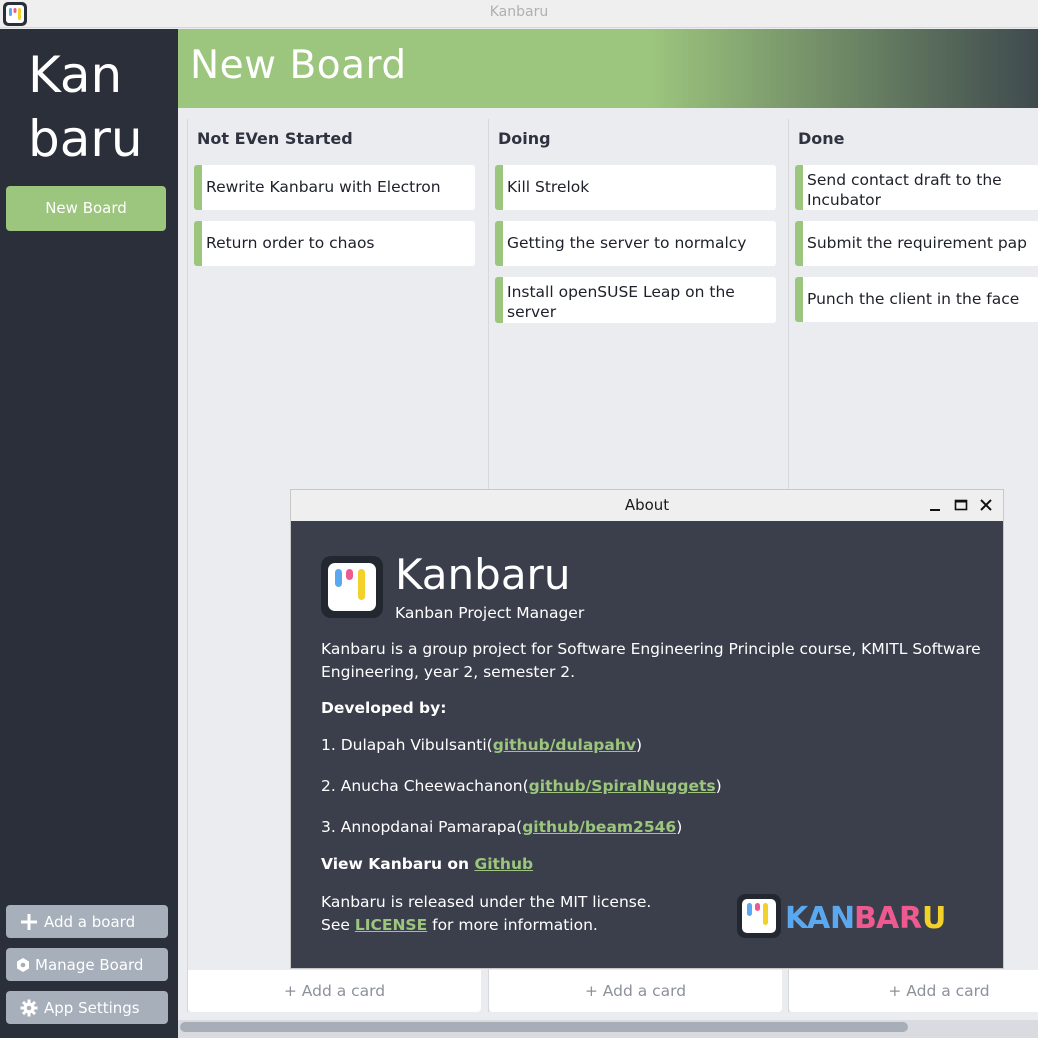  I want to click on license-link: LICENSE, so click(391, 925).